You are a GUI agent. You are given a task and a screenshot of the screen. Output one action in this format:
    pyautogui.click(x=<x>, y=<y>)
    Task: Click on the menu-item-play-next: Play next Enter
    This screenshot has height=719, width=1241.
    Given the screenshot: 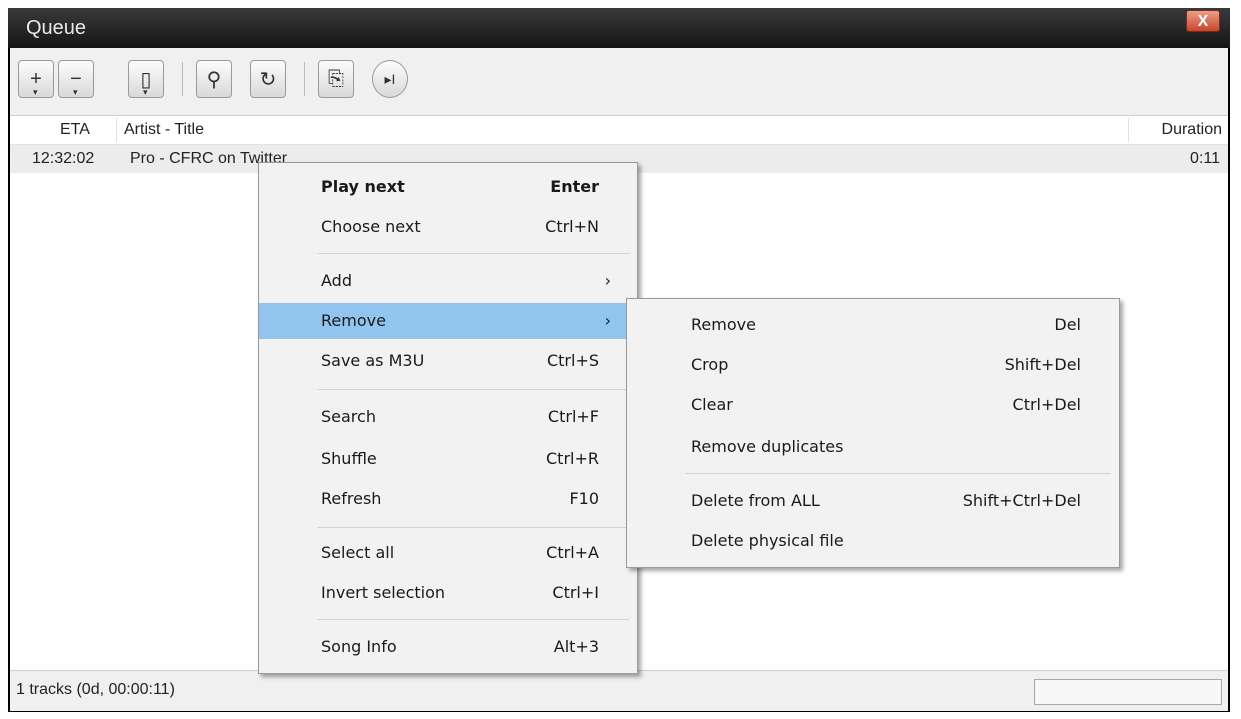 What is the action you would take?
    pyautogui.click(x=448, y=187)
    